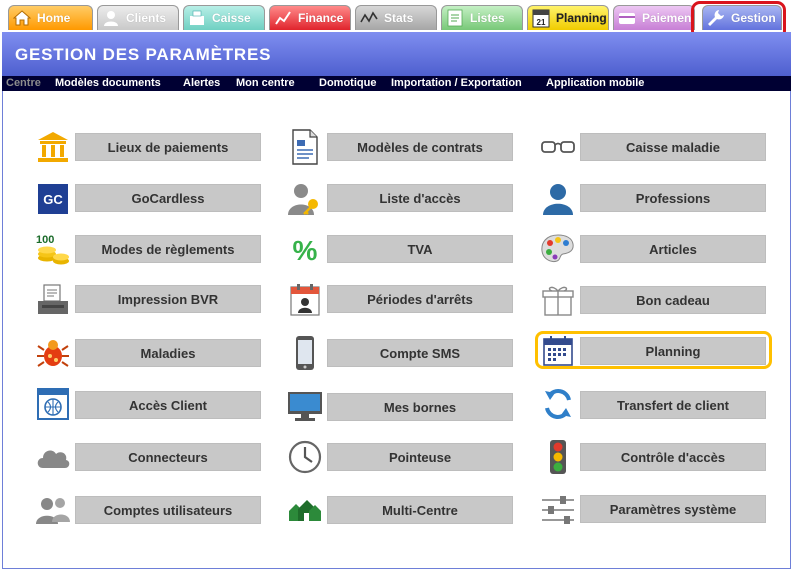  I want to click on btn-transfert-de-client: Transfert de client, so click(673, 405).